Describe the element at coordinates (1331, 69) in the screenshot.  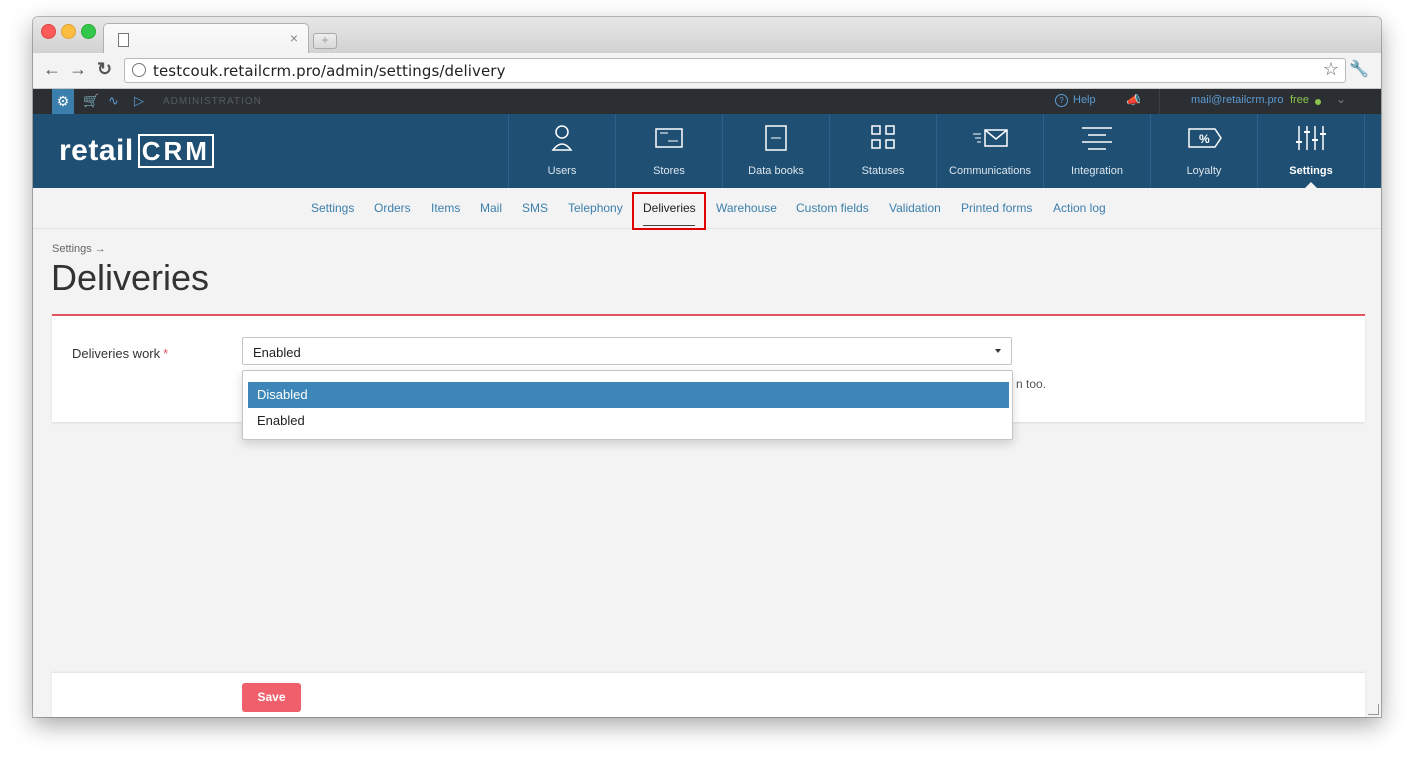
I see `bookmark-star-icon: ☆` at that location.